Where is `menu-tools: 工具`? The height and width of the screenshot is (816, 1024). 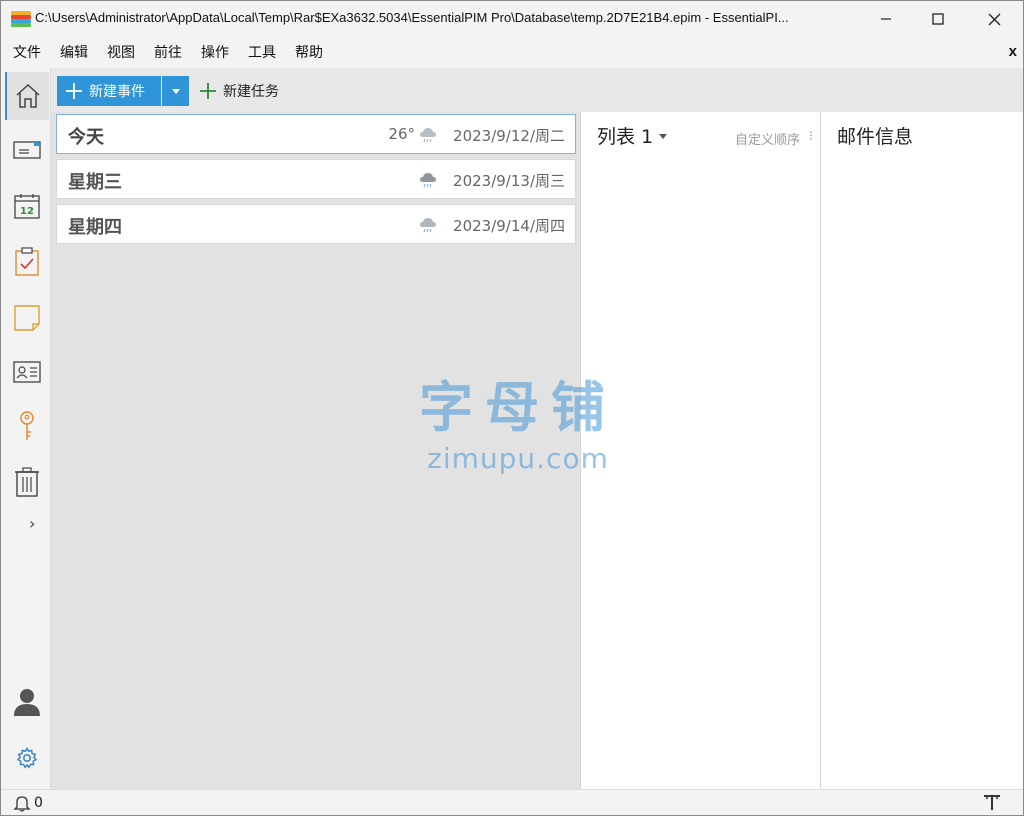 menu-tools: 工具 is located at coordinates (262, 52).